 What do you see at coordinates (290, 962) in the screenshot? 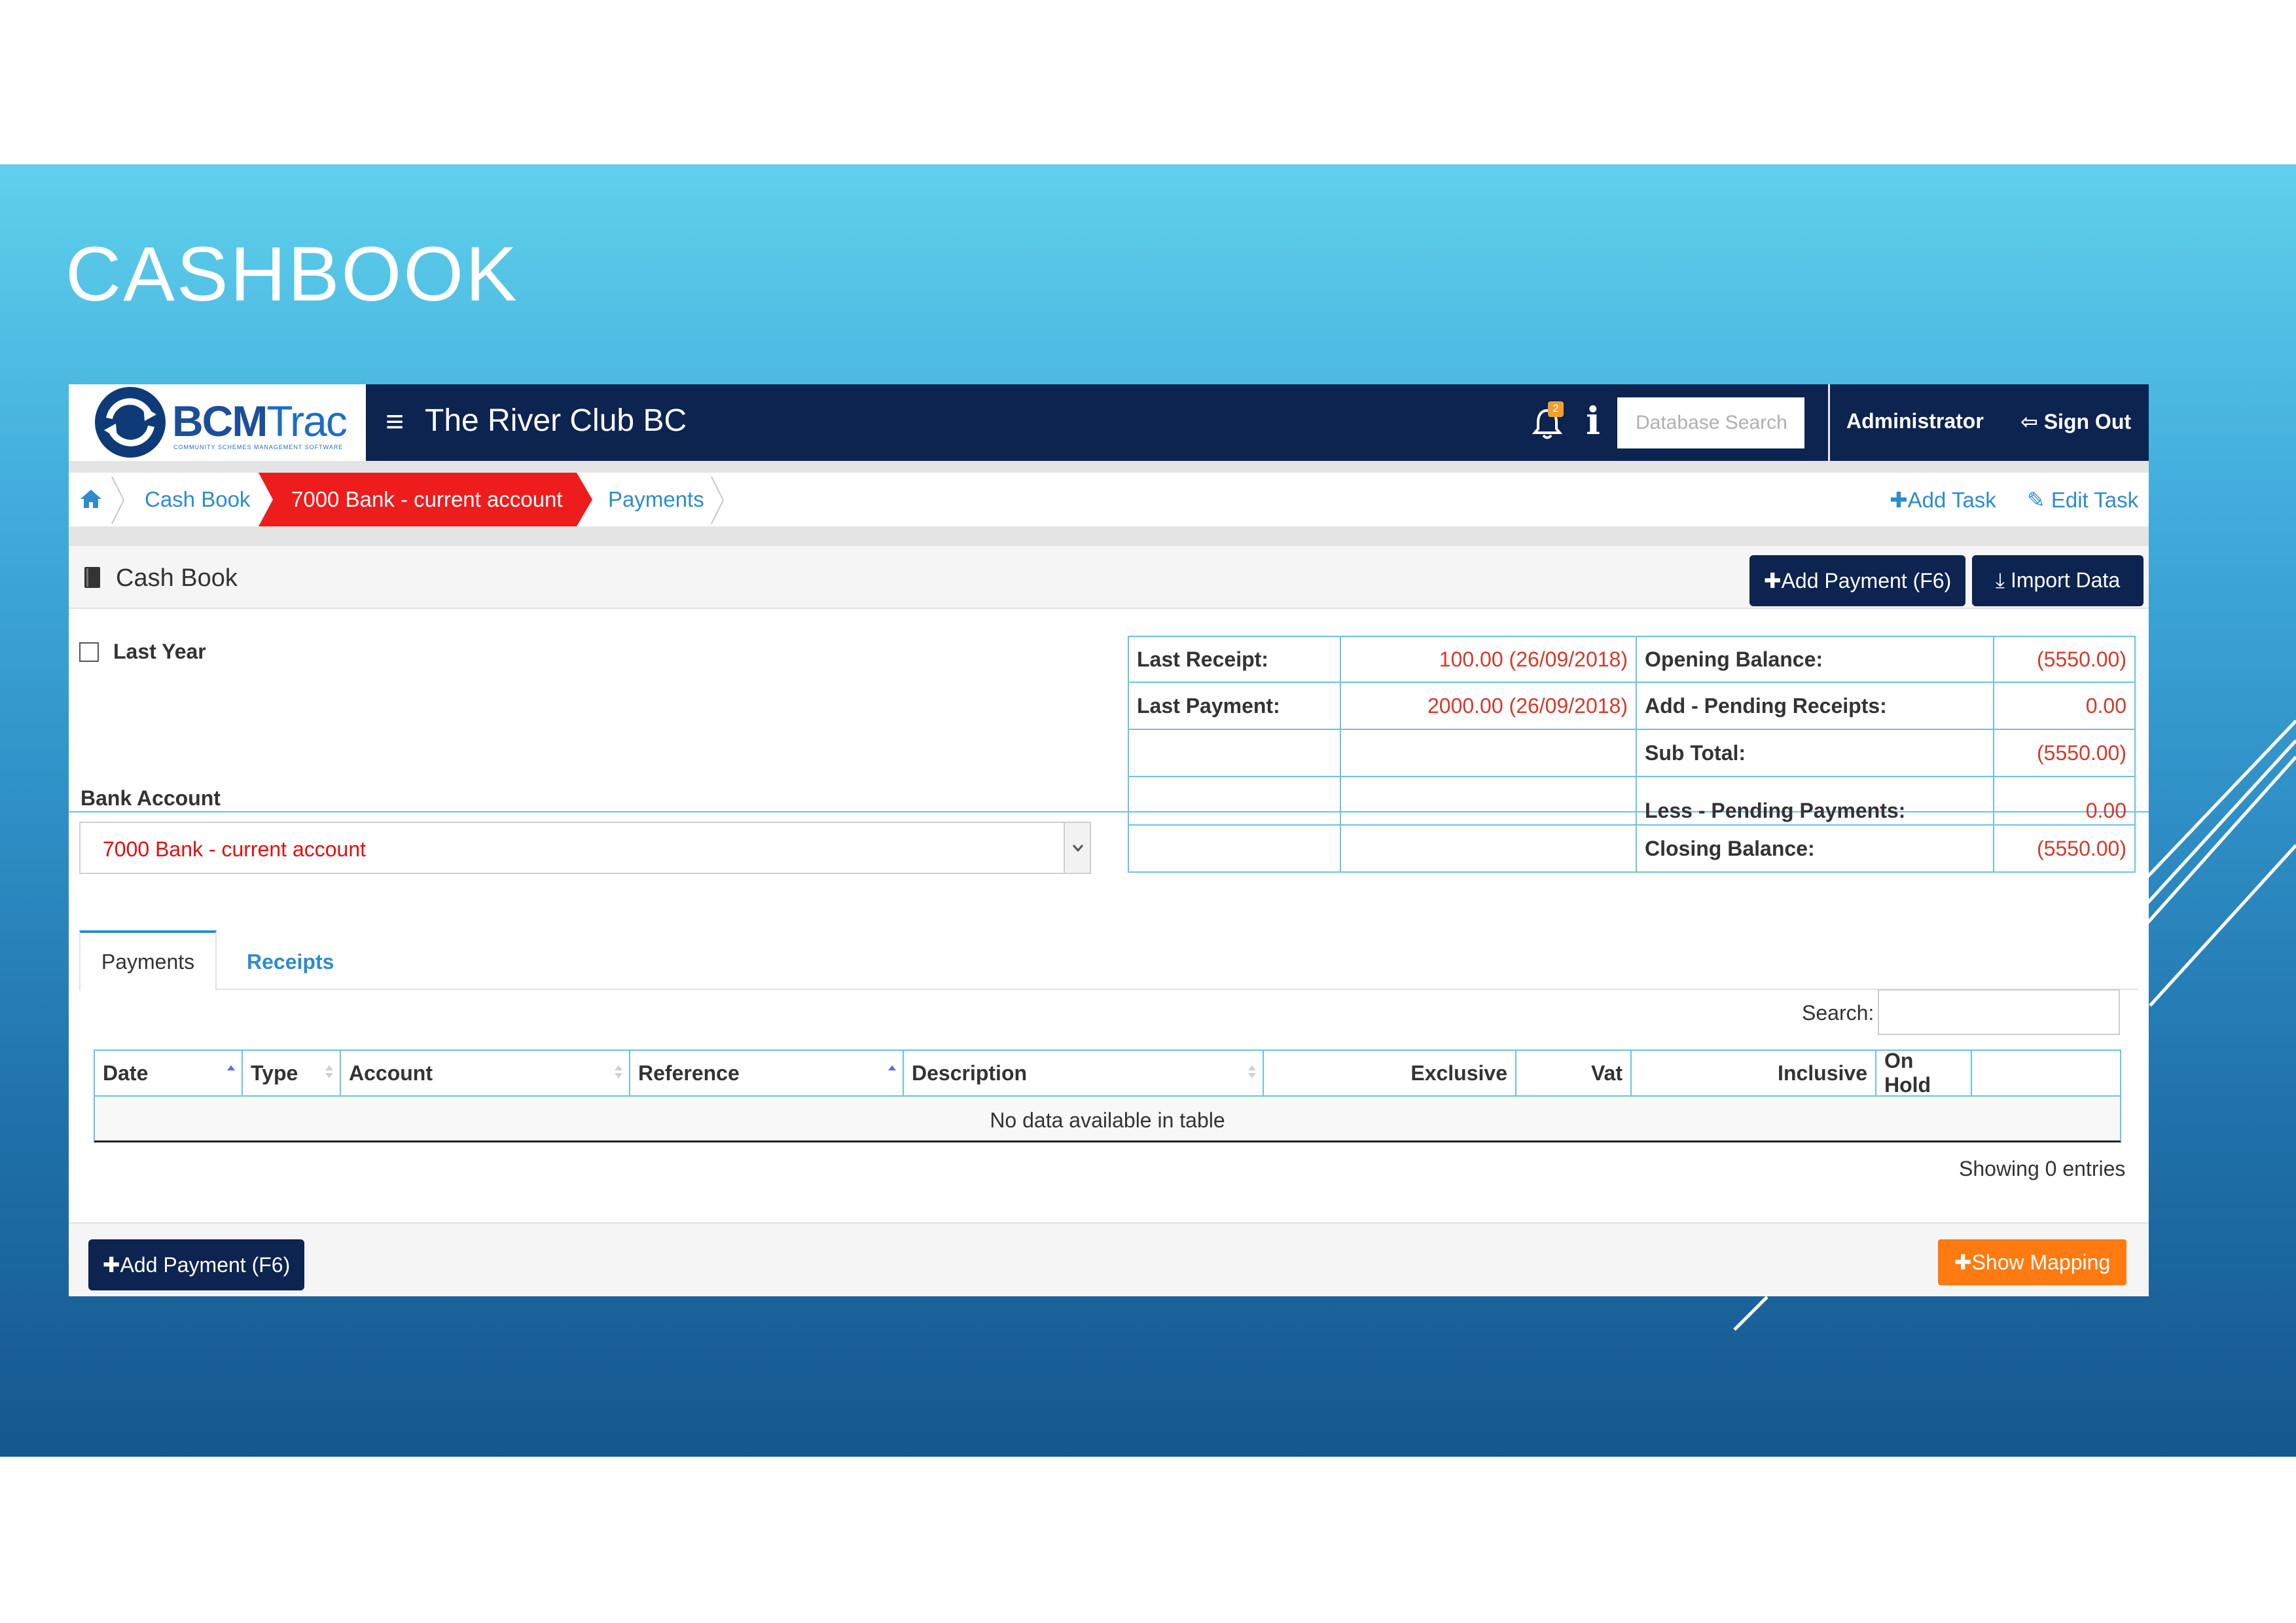
I see `tab-receipts: Receipts` at bounding box center [290, 962].